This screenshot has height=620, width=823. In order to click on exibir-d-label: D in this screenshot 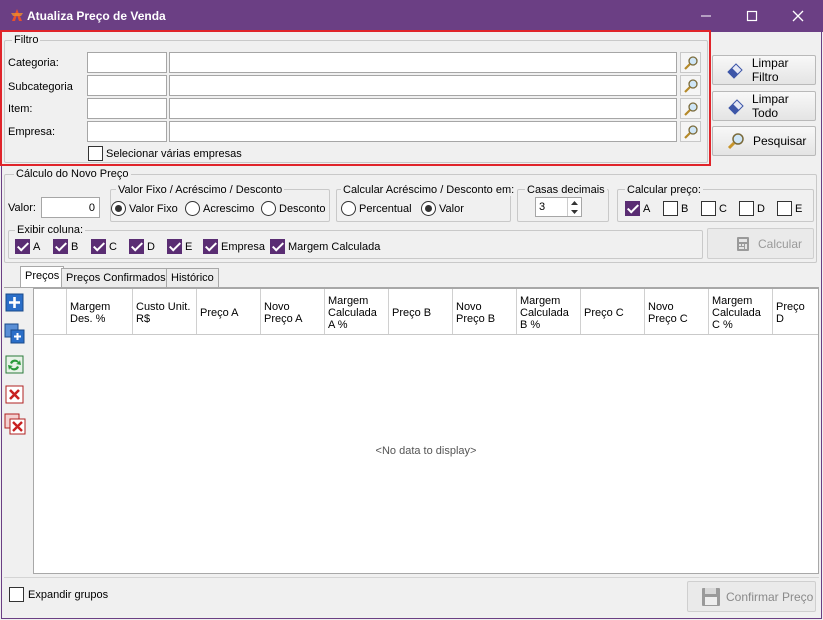, I will do `click(151, 247)`.